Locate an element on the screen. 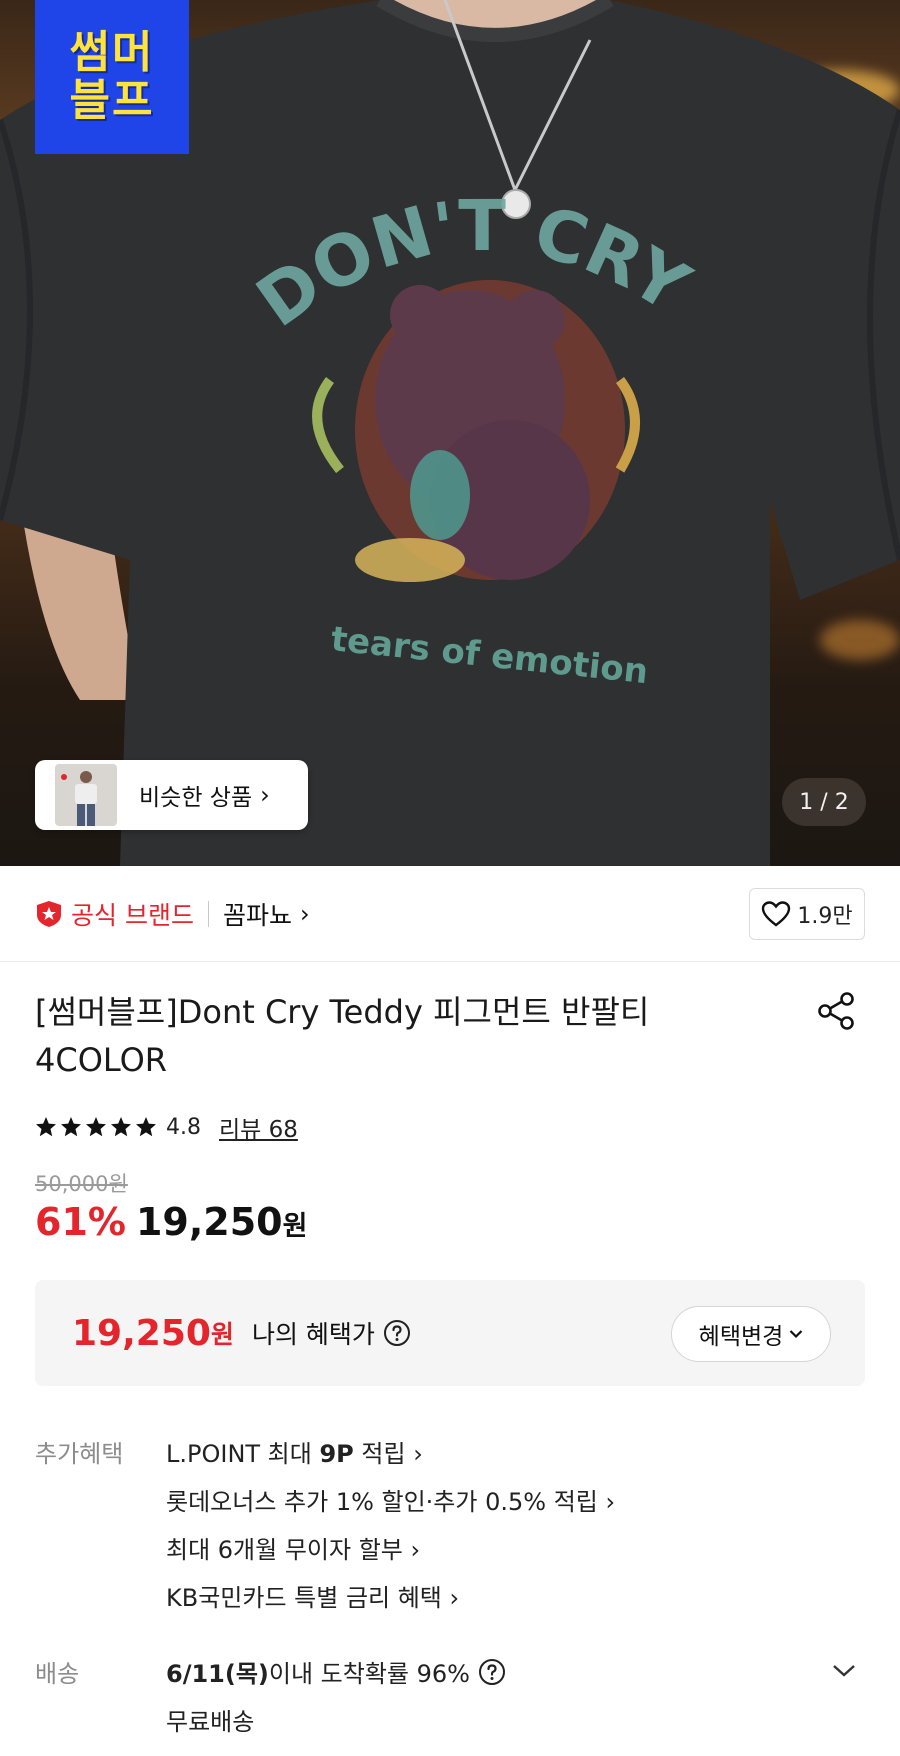  similar-products-label: 비슷한 상품 is located at coordinates (196, 798).